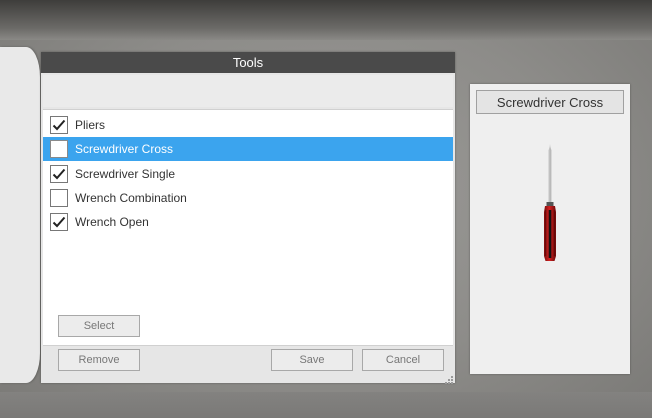 The height and width of the screenshot is (418, 652). Describe the element at coordinates (248, 125) in the screenshot. I see `tool-item-pliers: Pliers` at that location.